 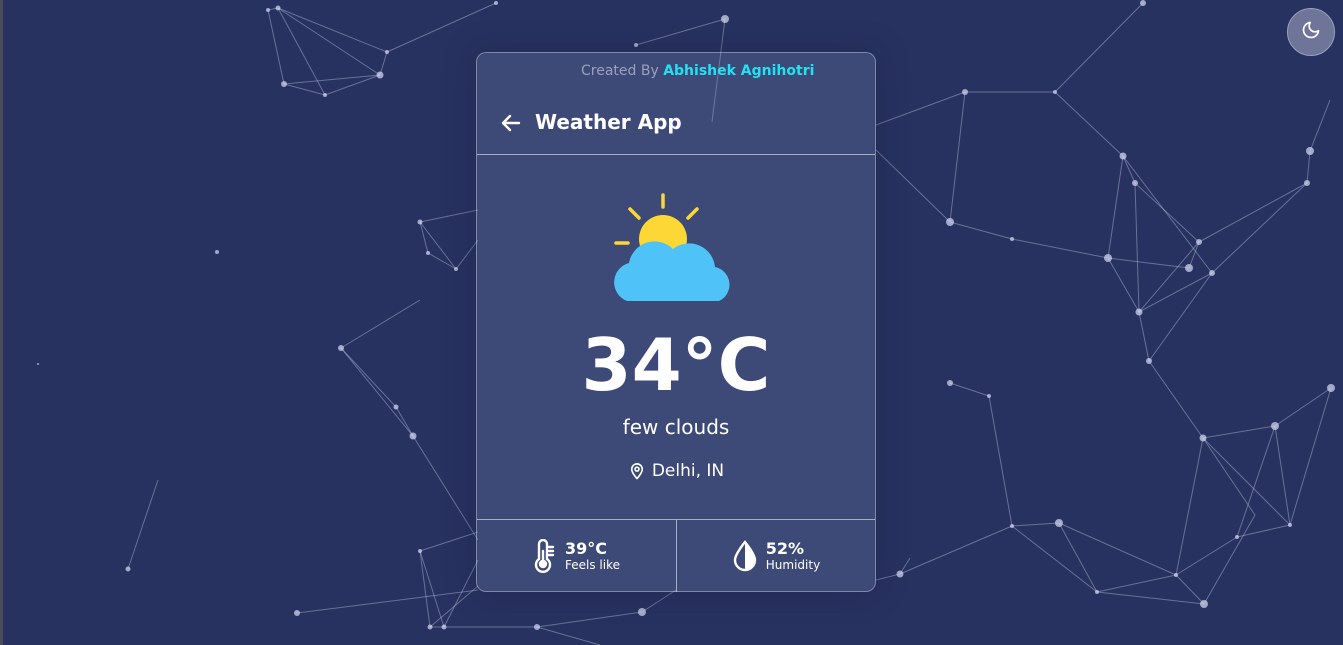 I want to click on weather-description: few clouds, so click(x=676, y=427).